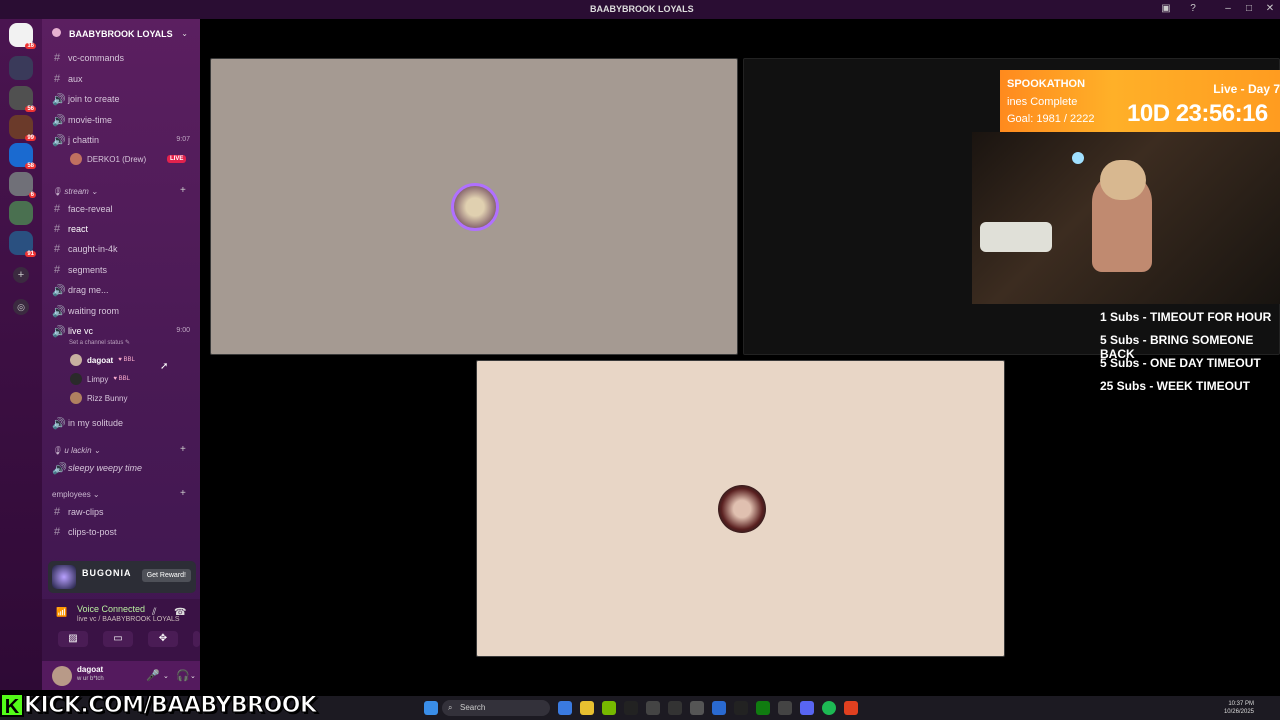  I want to click on category-ulackin: 🎙 u lackin ⌄, so click(76, 450).